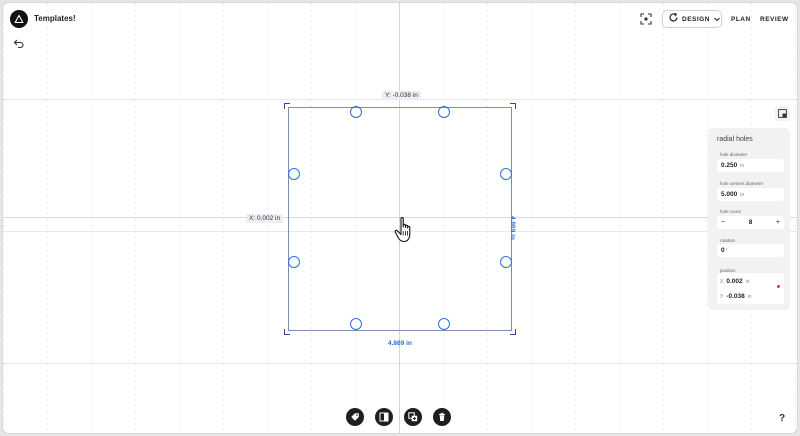  I want to click on y-offset-label: Y: -0.038 in, so click(401, 95).